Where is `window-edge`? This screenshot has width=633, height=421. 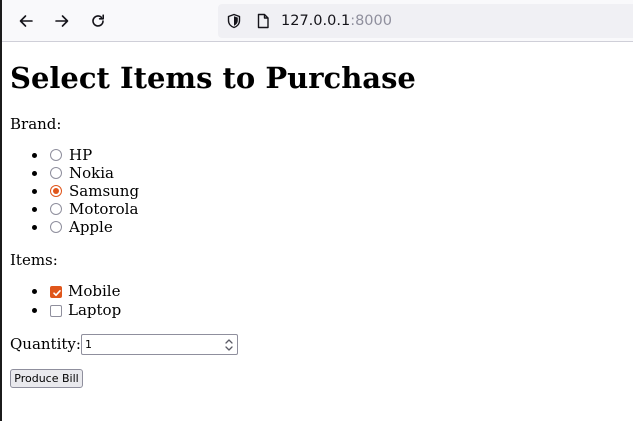
window-edge is located at coordinates (1, 210).